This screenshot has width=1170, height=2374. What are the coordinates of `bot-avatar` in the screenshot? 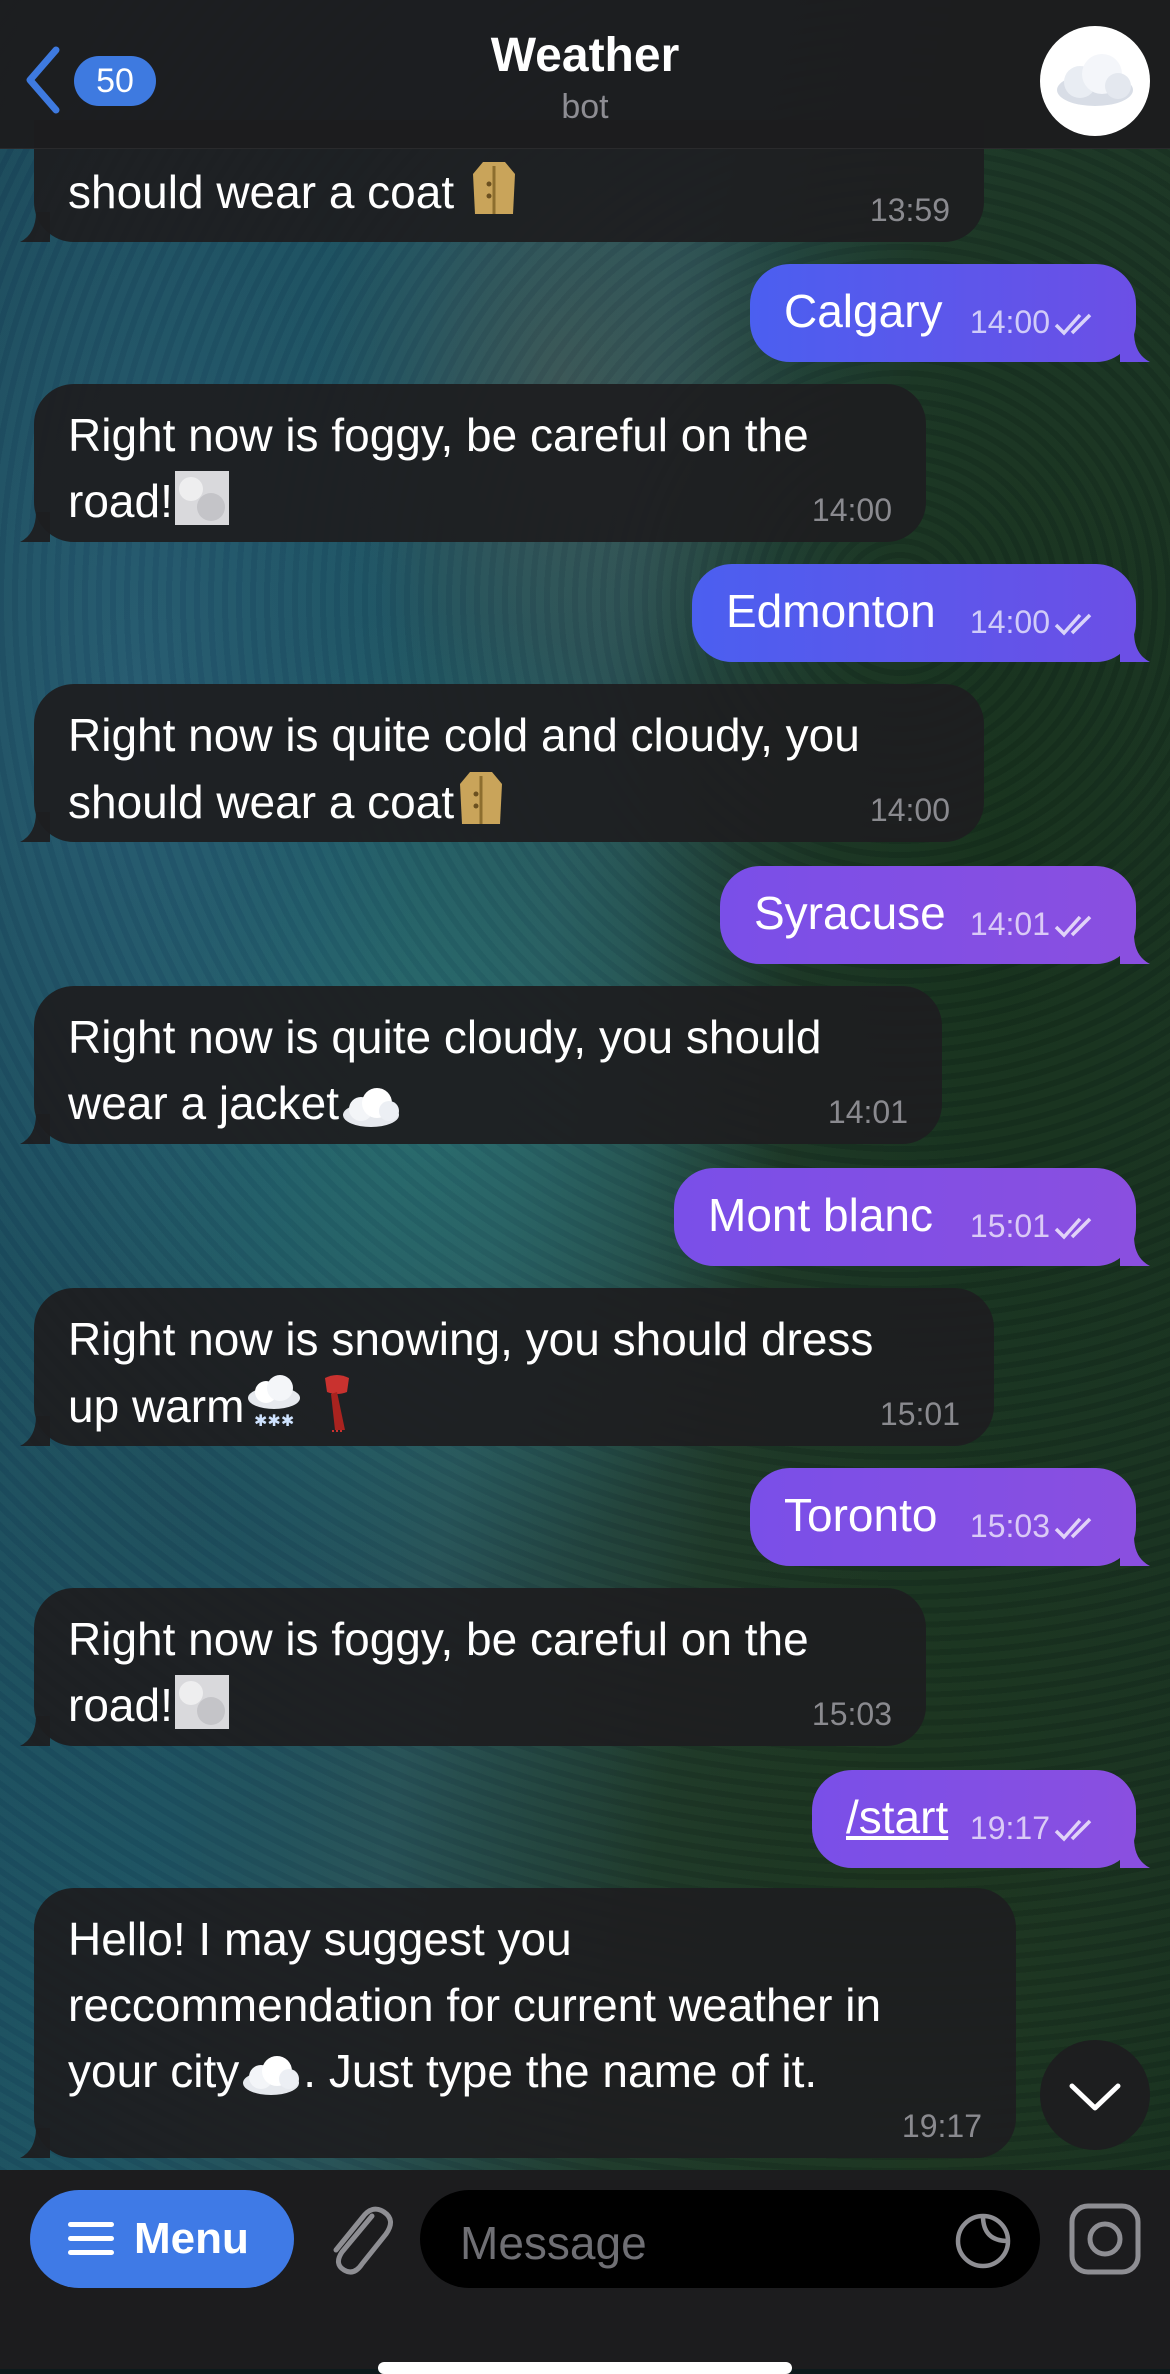 It's located at (1095, 81).